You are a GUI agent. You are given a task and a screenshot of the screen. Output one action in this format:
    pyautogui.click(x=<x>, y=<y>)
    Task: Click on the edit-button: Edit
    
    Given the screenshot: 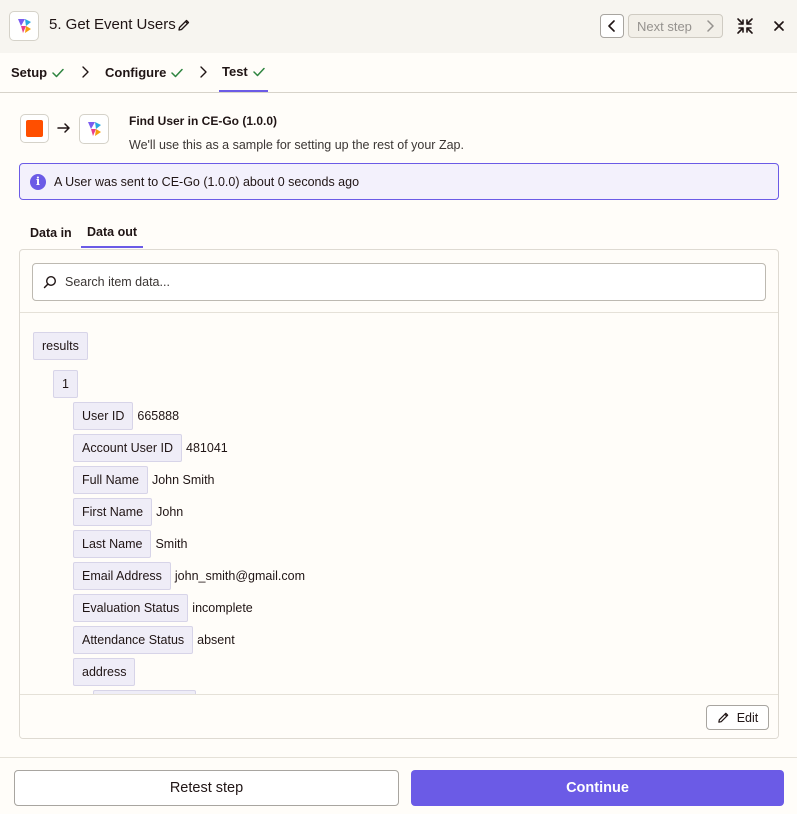 What is the action you would take?
    pyautogui.click(x=737, y=717)
    